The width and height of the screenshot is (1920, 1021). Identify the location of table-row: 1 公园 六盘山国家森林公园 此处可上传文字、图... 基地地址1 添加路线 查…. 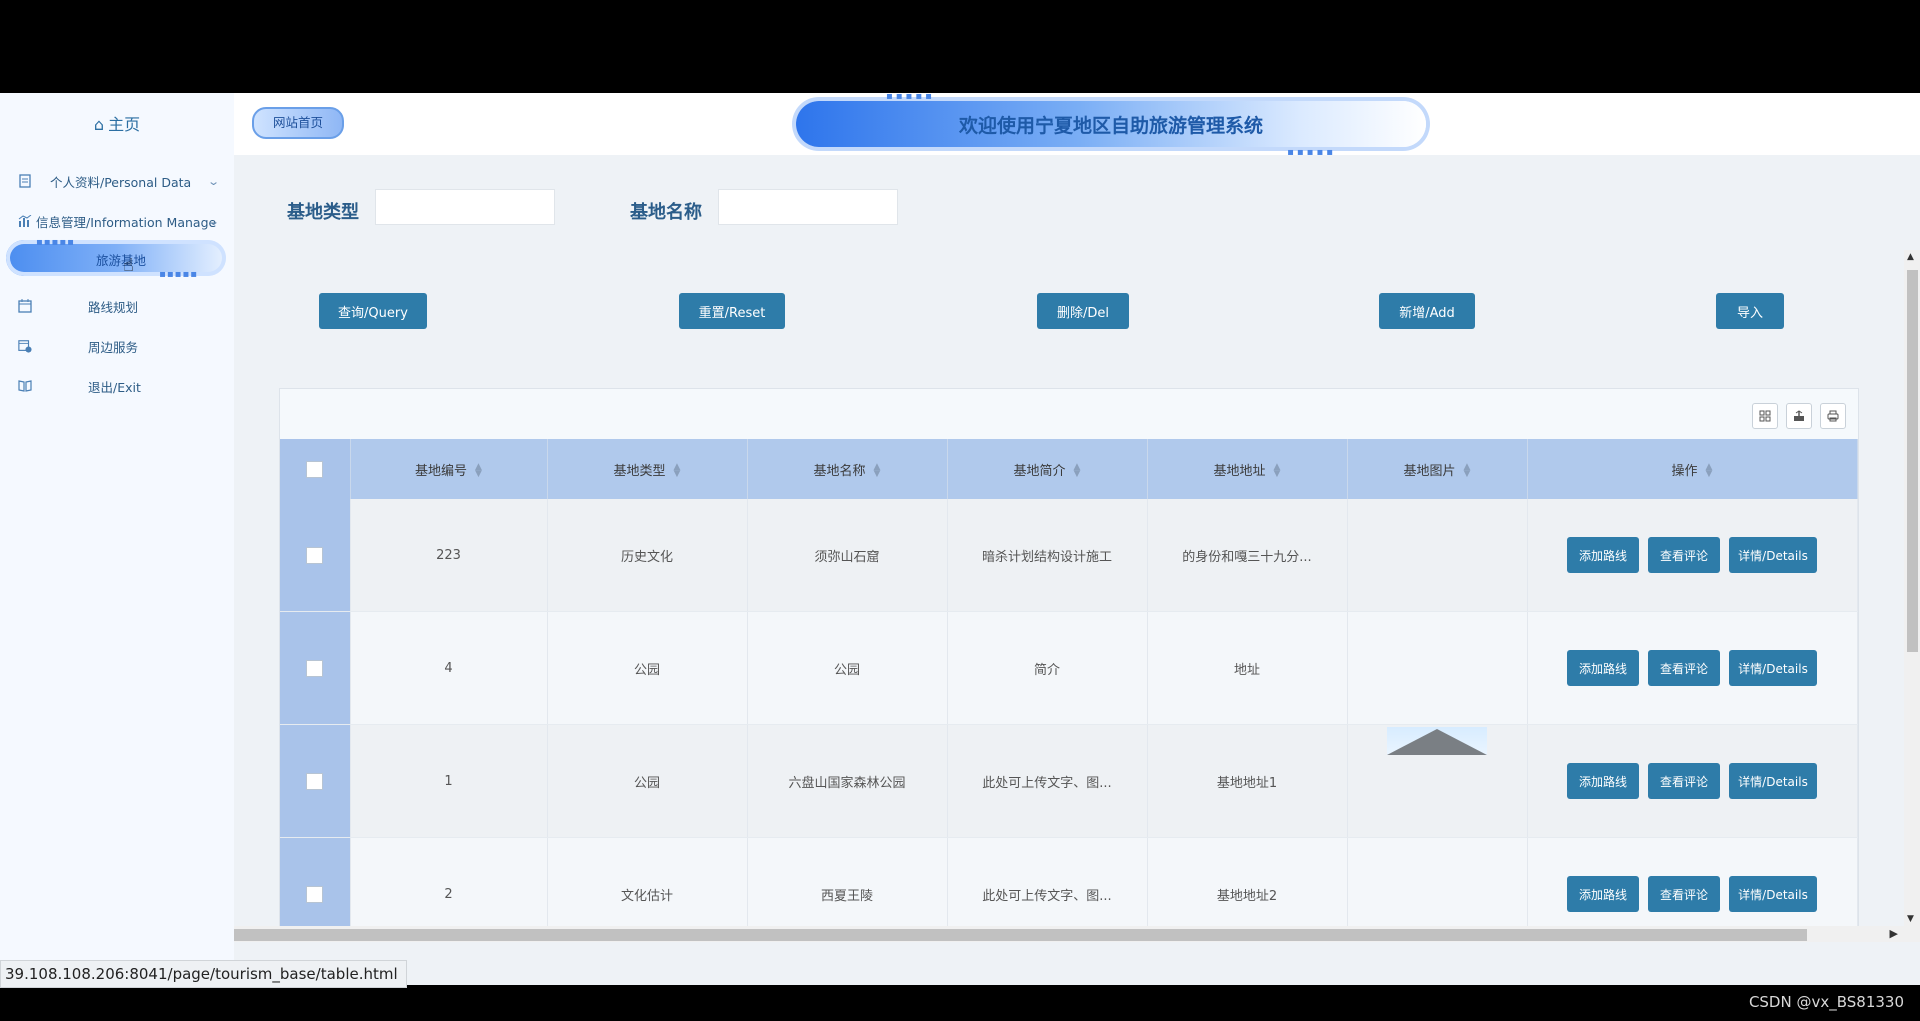
(1069, 781).